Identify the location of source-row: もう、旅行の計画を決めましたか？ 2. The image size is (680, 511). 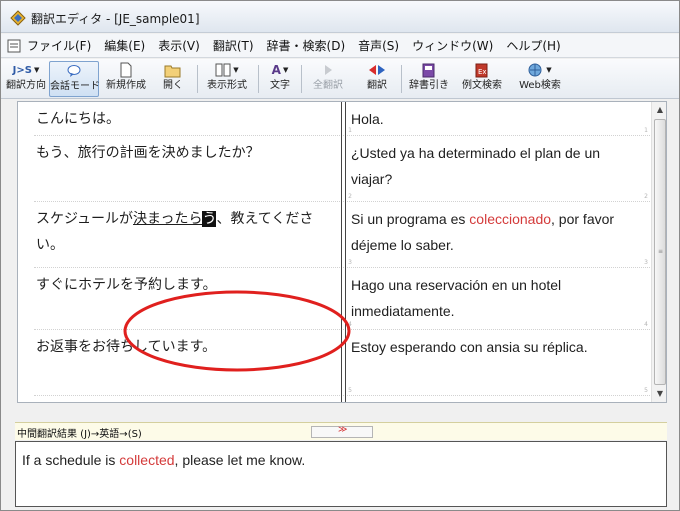
(194, 169).